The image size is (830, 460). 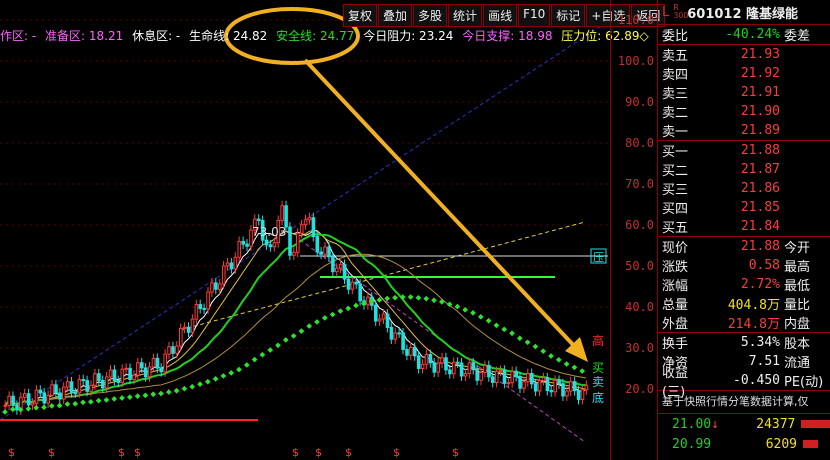 What do you see at coordinates (430, 15) in the screenshot?
I see `multi-stock-button: 多股` at bounding box center [430, 15].